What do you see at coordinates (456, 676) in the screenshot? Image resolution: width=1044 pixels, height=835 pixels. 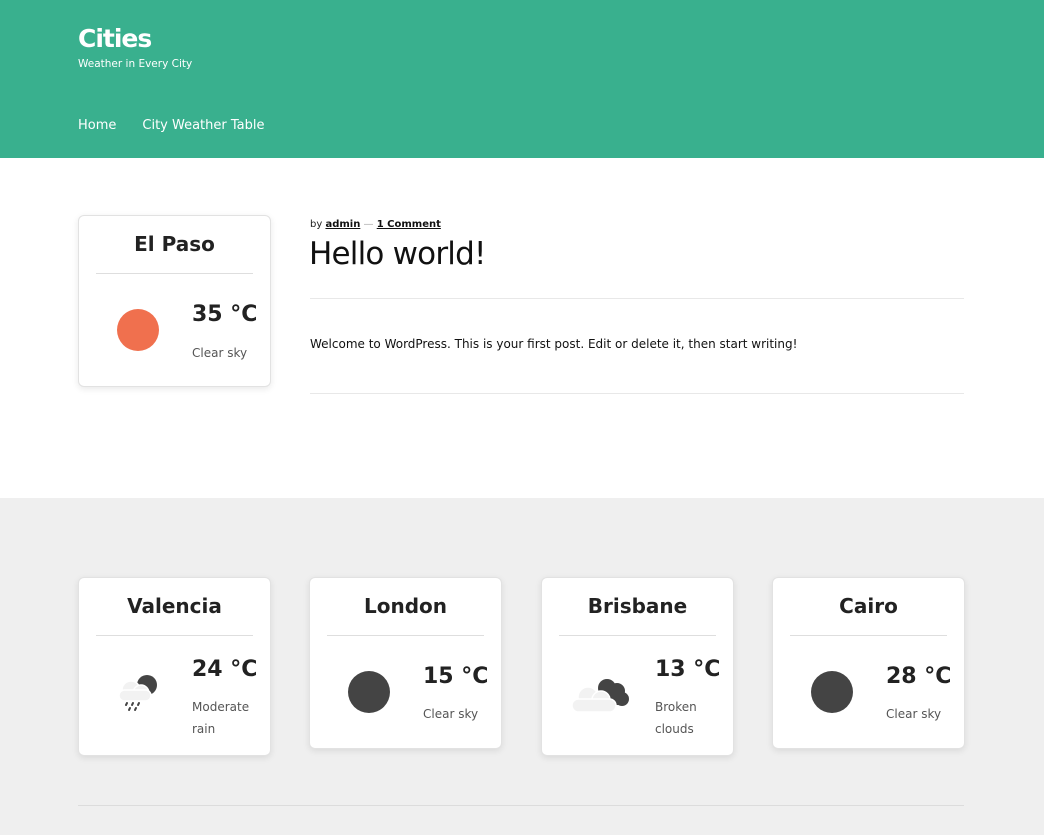 I see `weather-temperature: 15 °C` at bounding box center [456, 676].